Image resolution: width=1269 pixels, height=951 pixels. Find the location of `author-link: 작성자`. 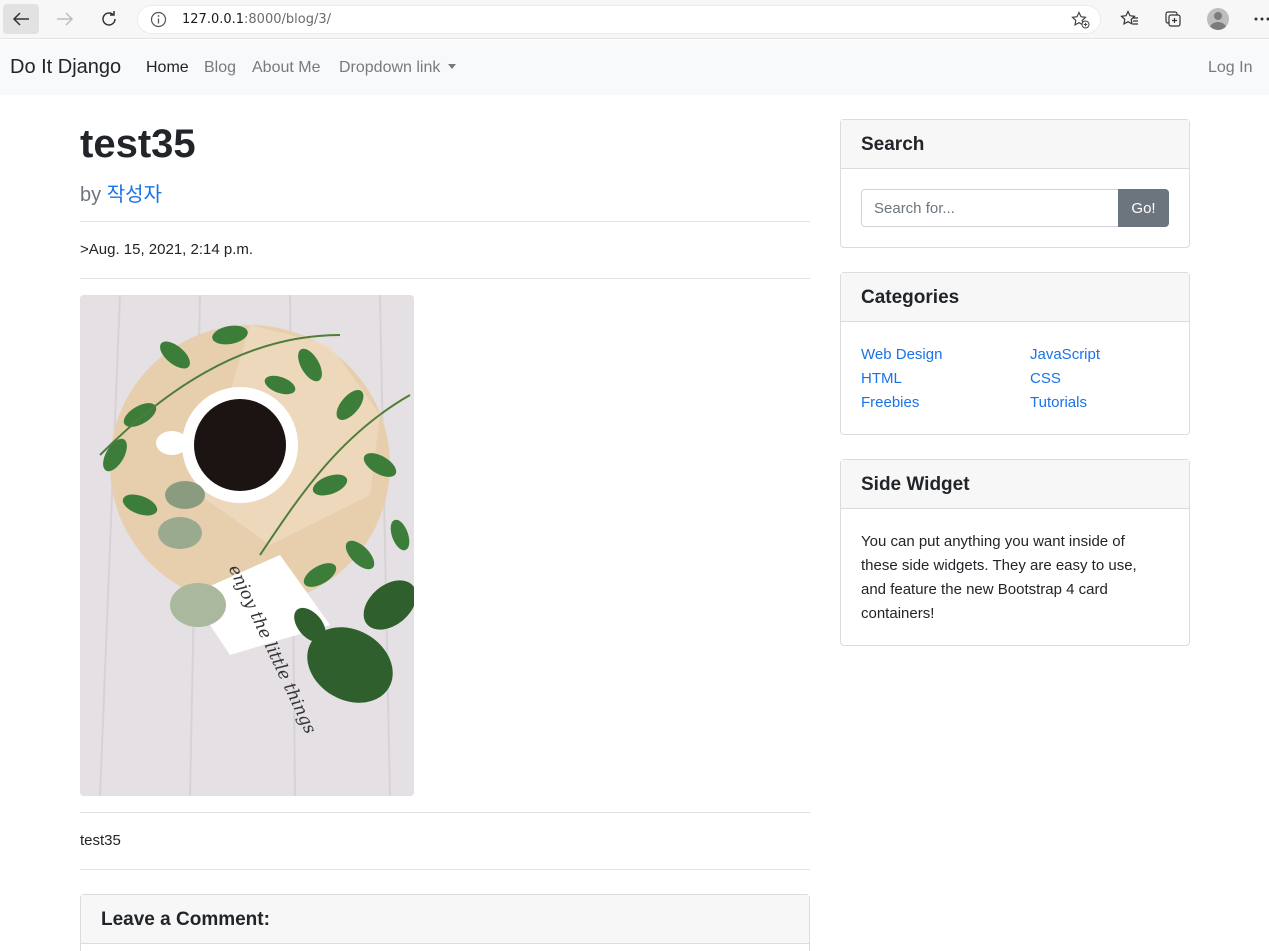

author-link: 작성자 is located at coordinates (134, 195).